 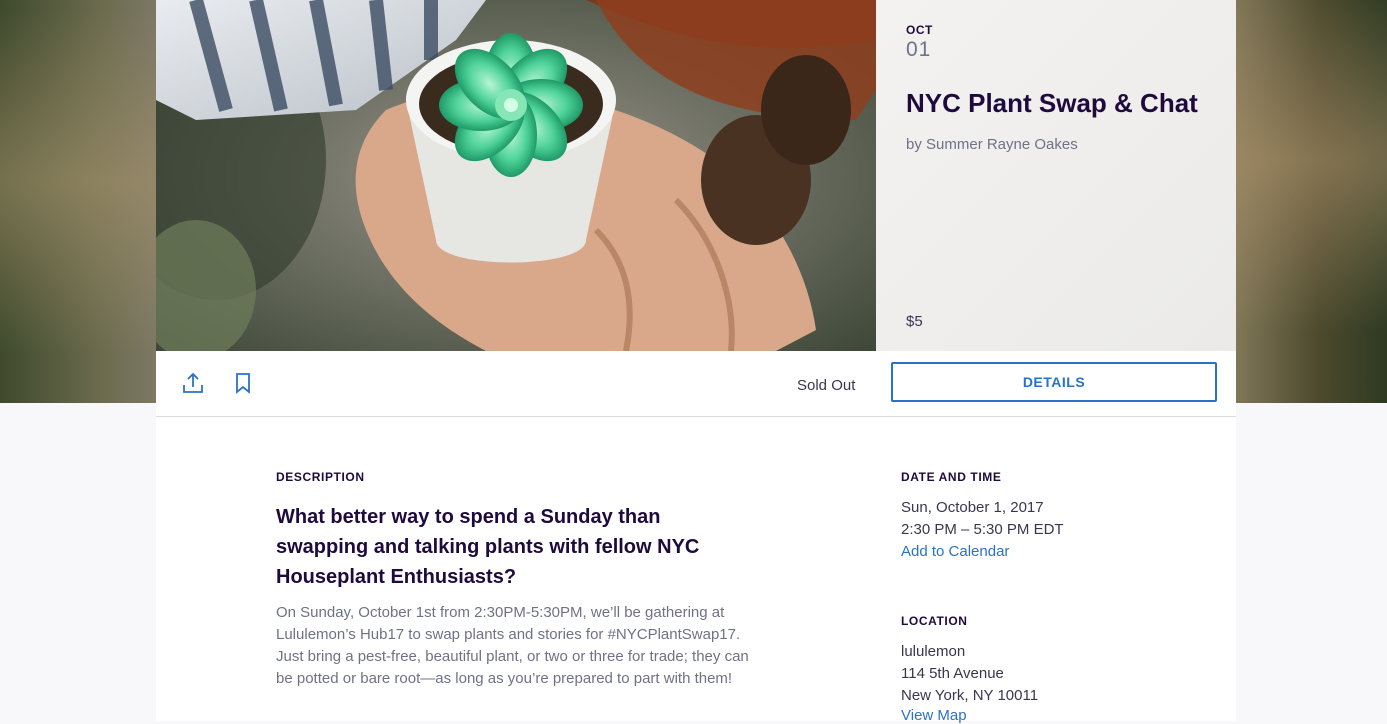 I want to click on date-time-label: DATE AND TIME, so click(x=951, y=477).